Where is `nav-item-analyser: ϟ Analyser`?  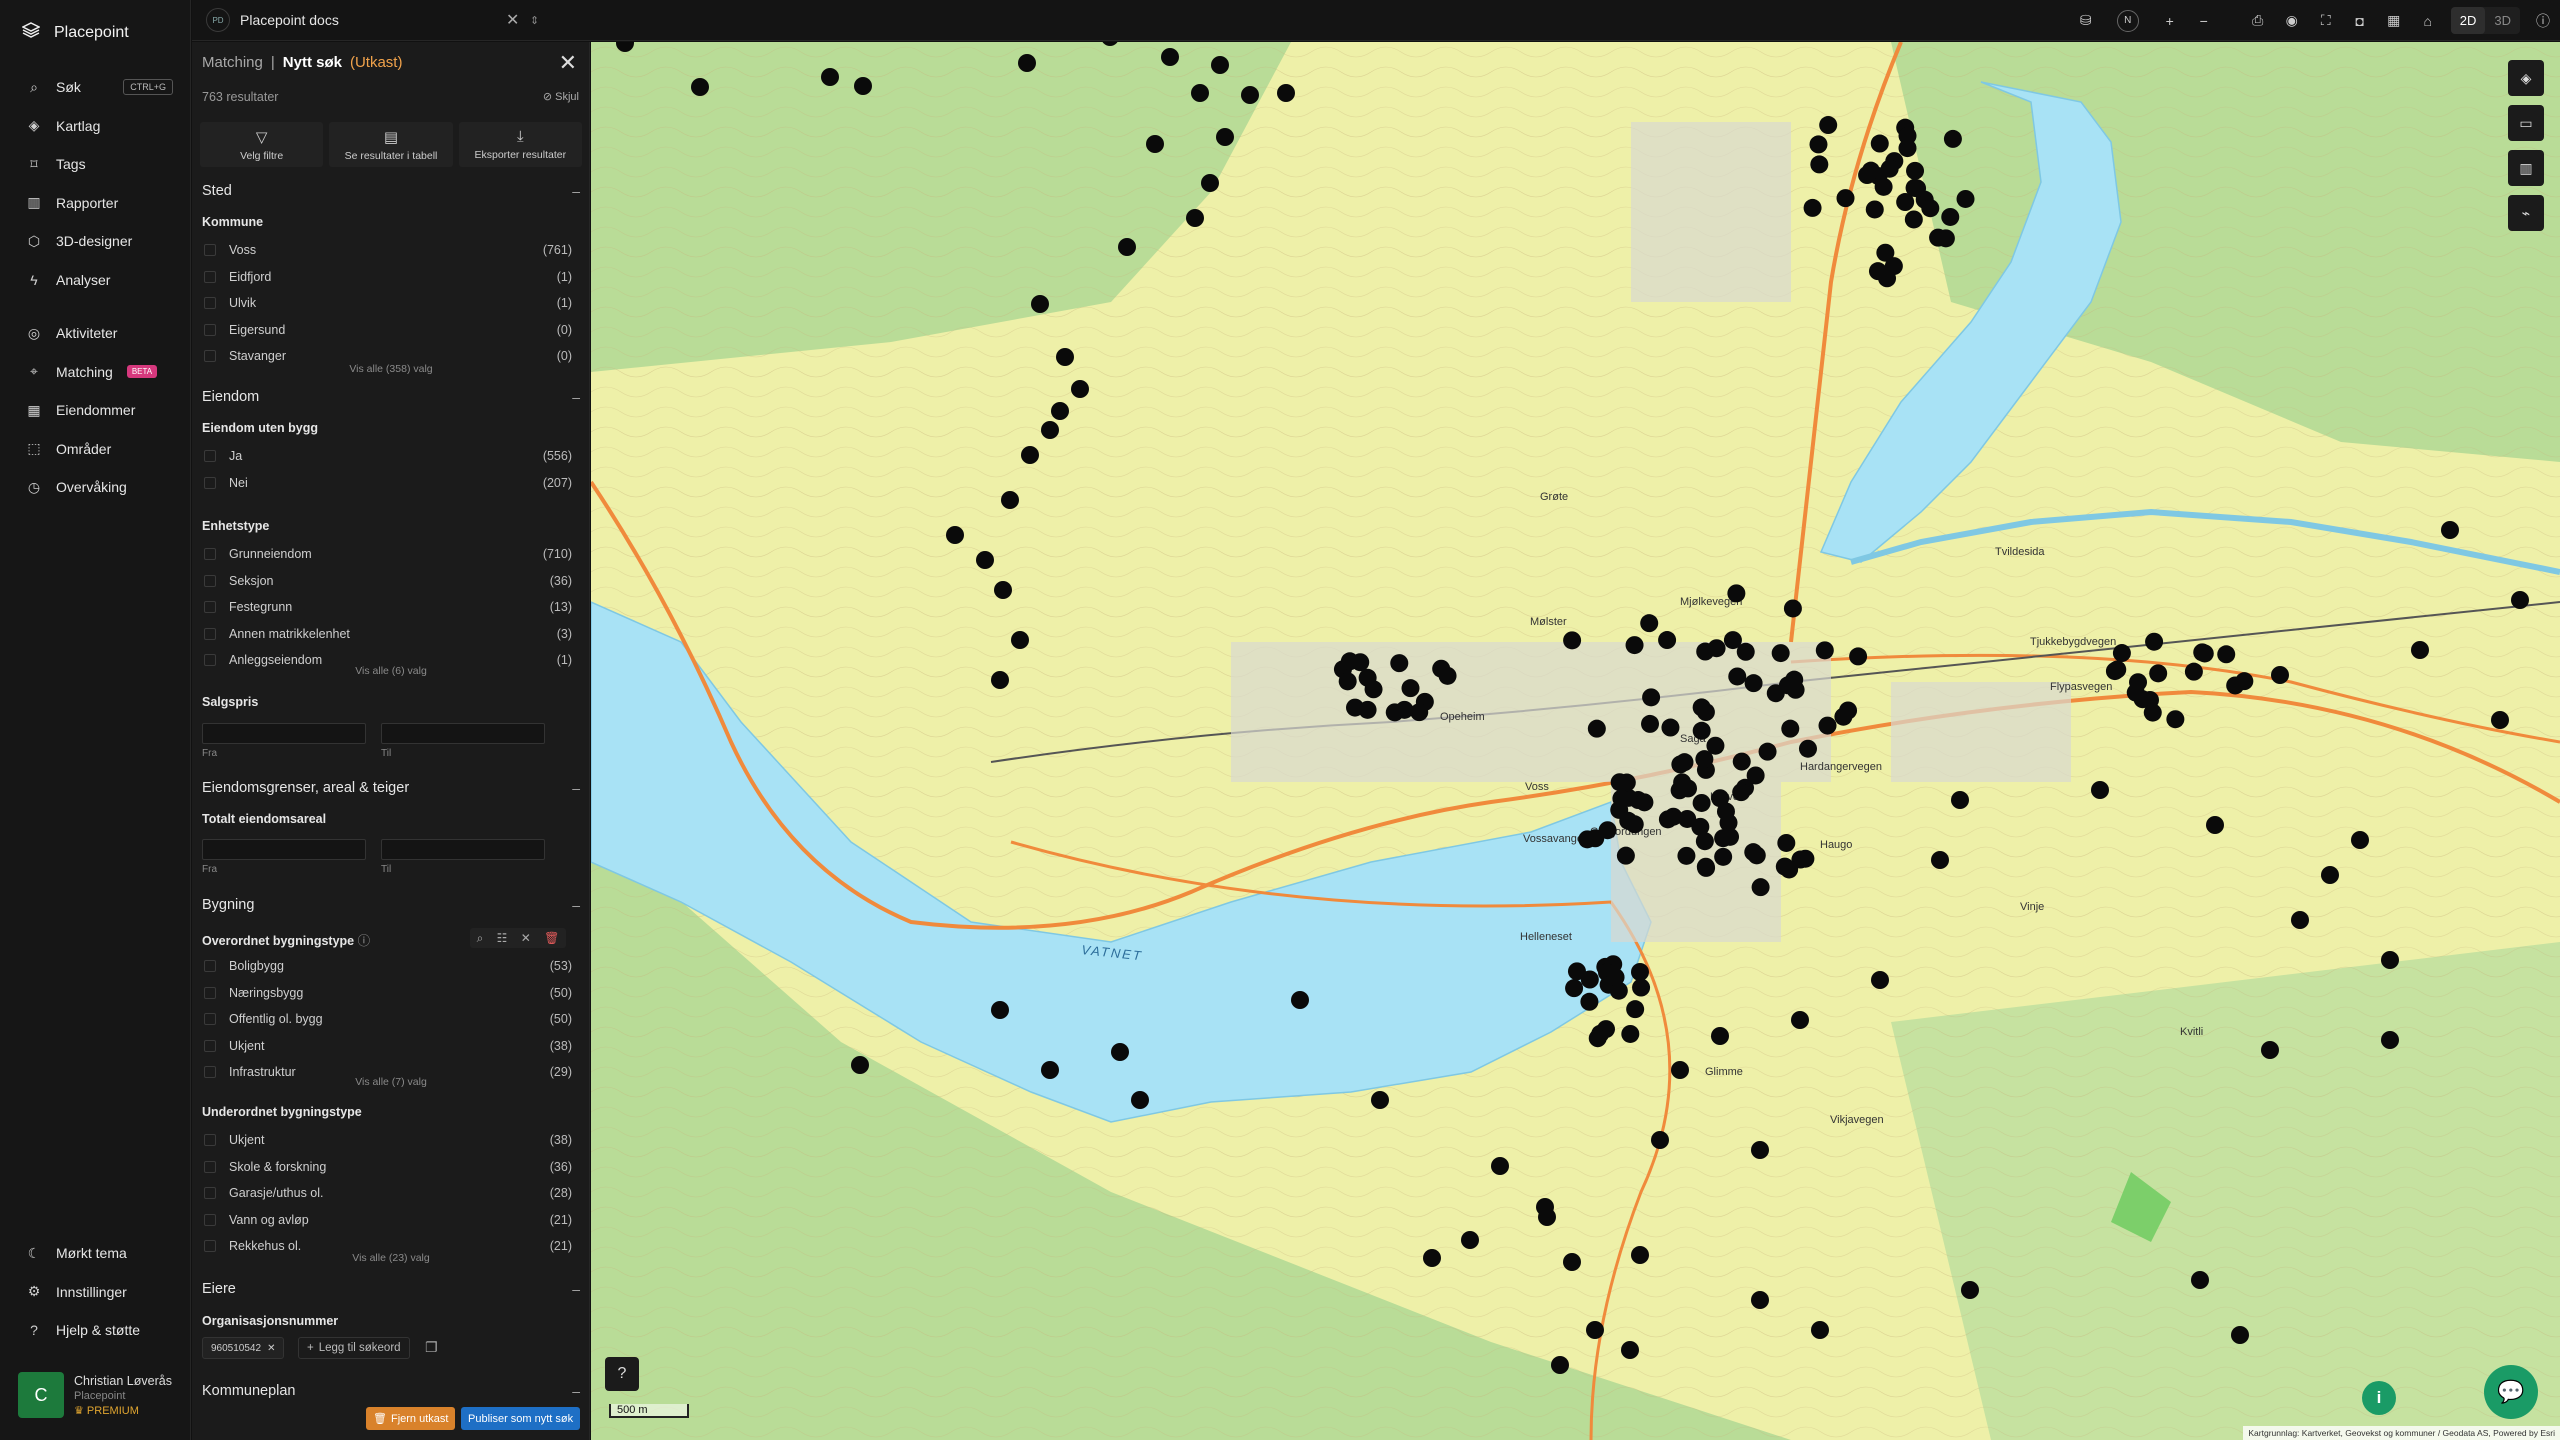 nav-item-analyser: ϟ Analyser is located at coordinates (95, 280).